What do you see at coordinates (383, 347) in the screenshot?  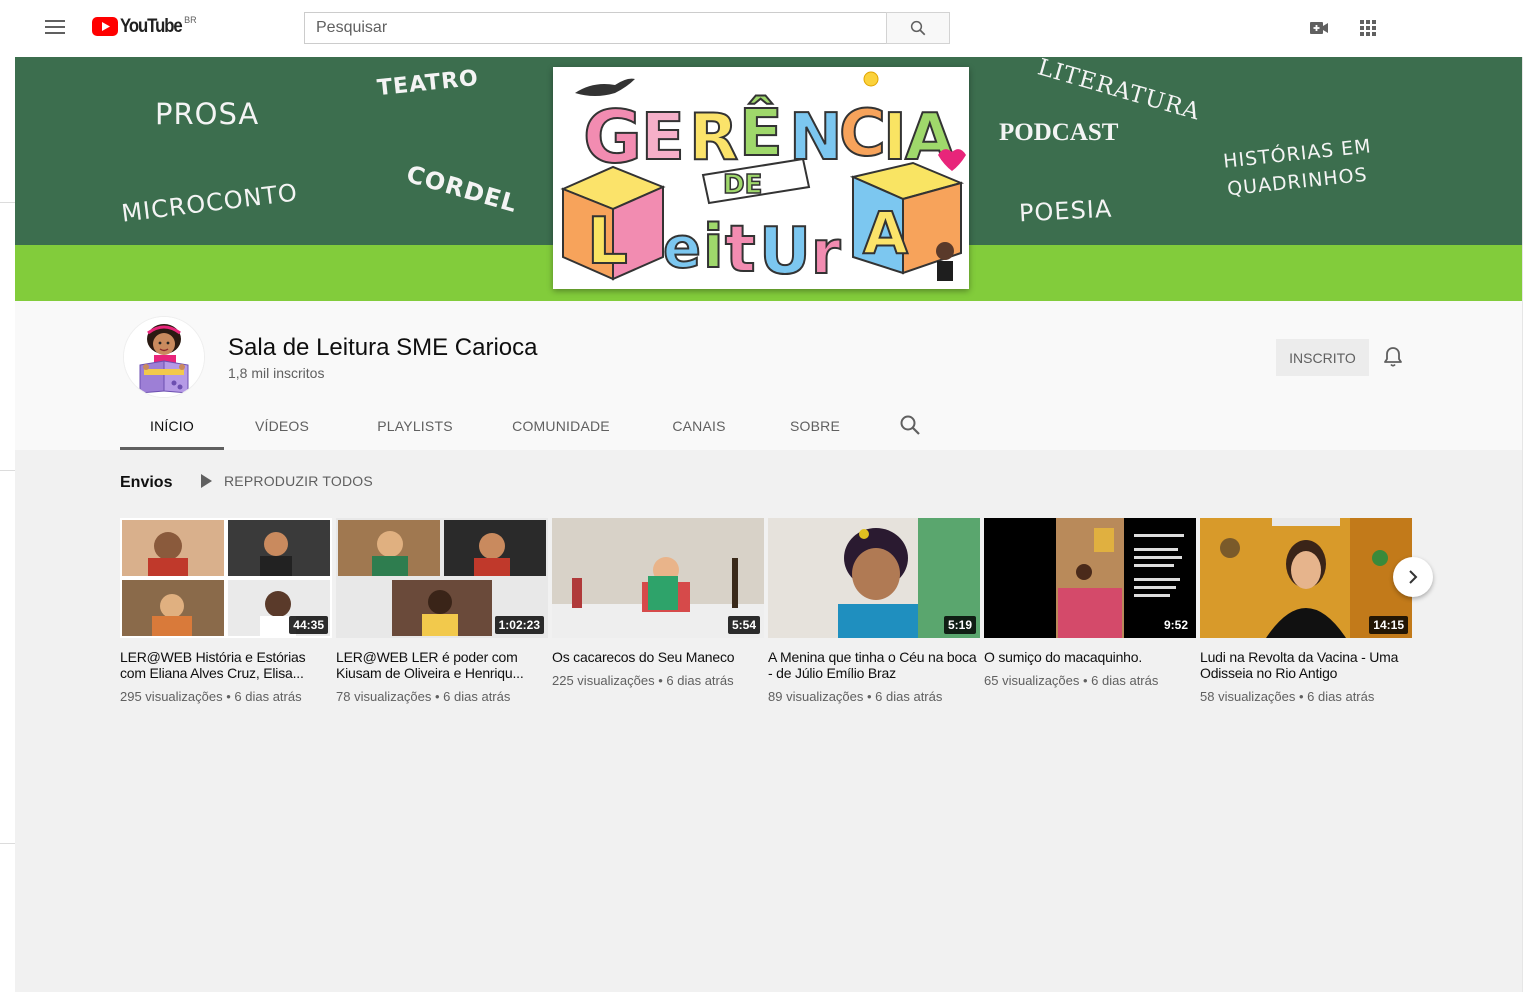 I see `channel-name: Sala de Leitura SME Carioca` at bounding box center [383, 347].